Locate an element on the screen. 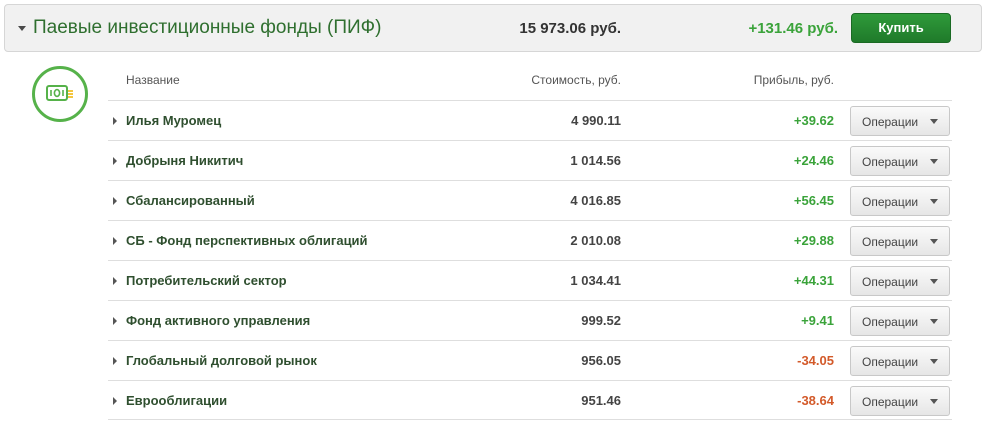  column-header-cost: Стоимость, руб. is located at coordinates (576, 80).